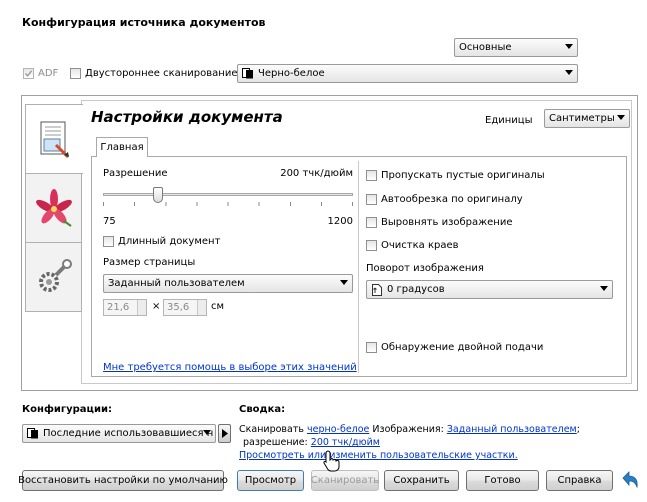 The image size is (647, 502). I want to click on edge-clean-checkbox: Очистка краев, so click(412, 245).